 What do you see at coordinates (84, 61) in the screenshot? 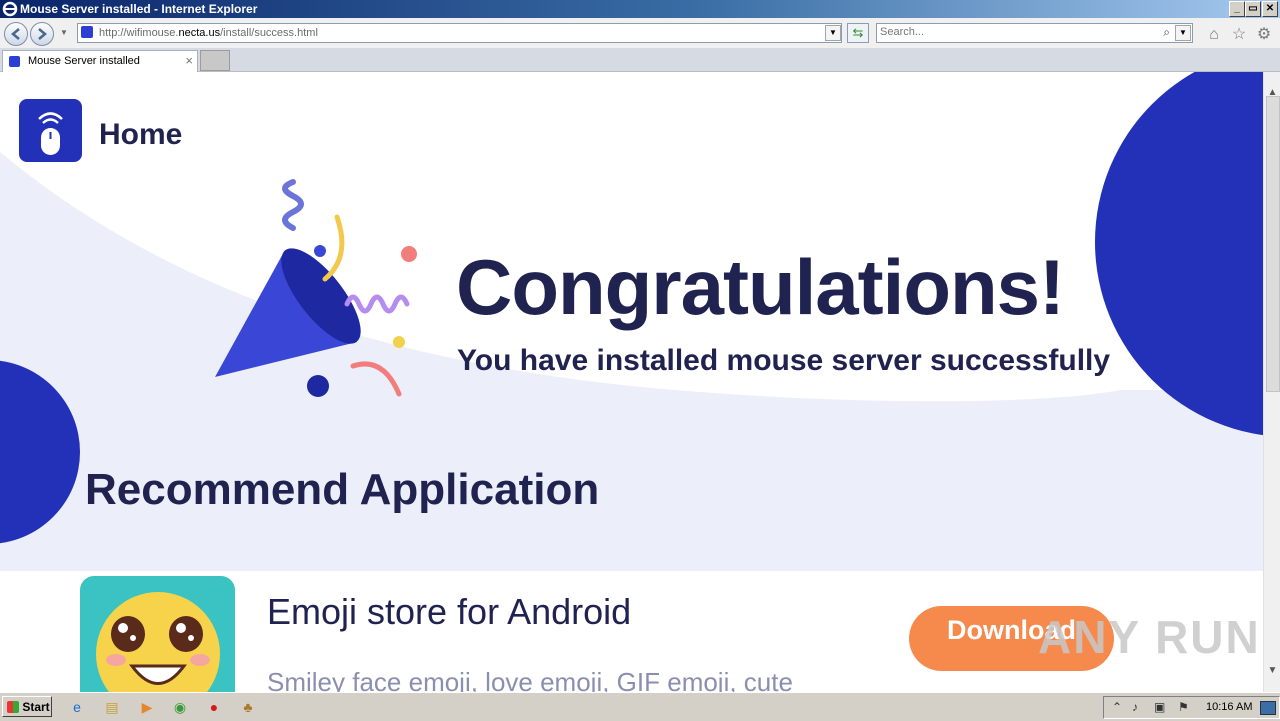
I see `tab-label: Mouse Server installed` at bounding box center [84, 61].